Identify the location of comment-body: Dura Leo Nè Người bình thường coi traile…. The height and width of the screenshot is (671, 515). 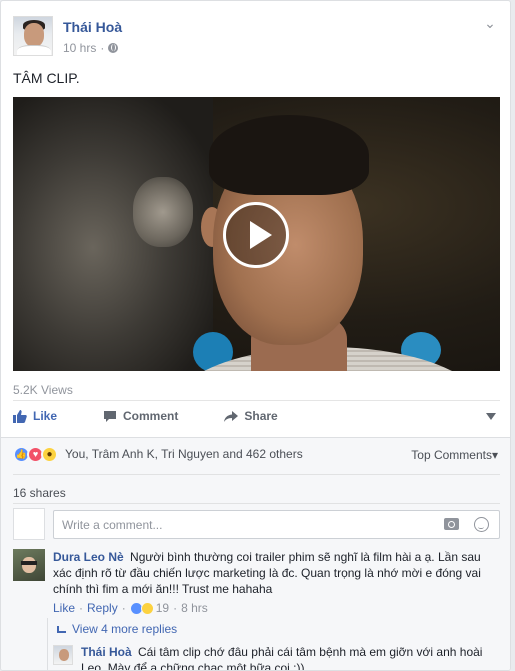
(275, 573).